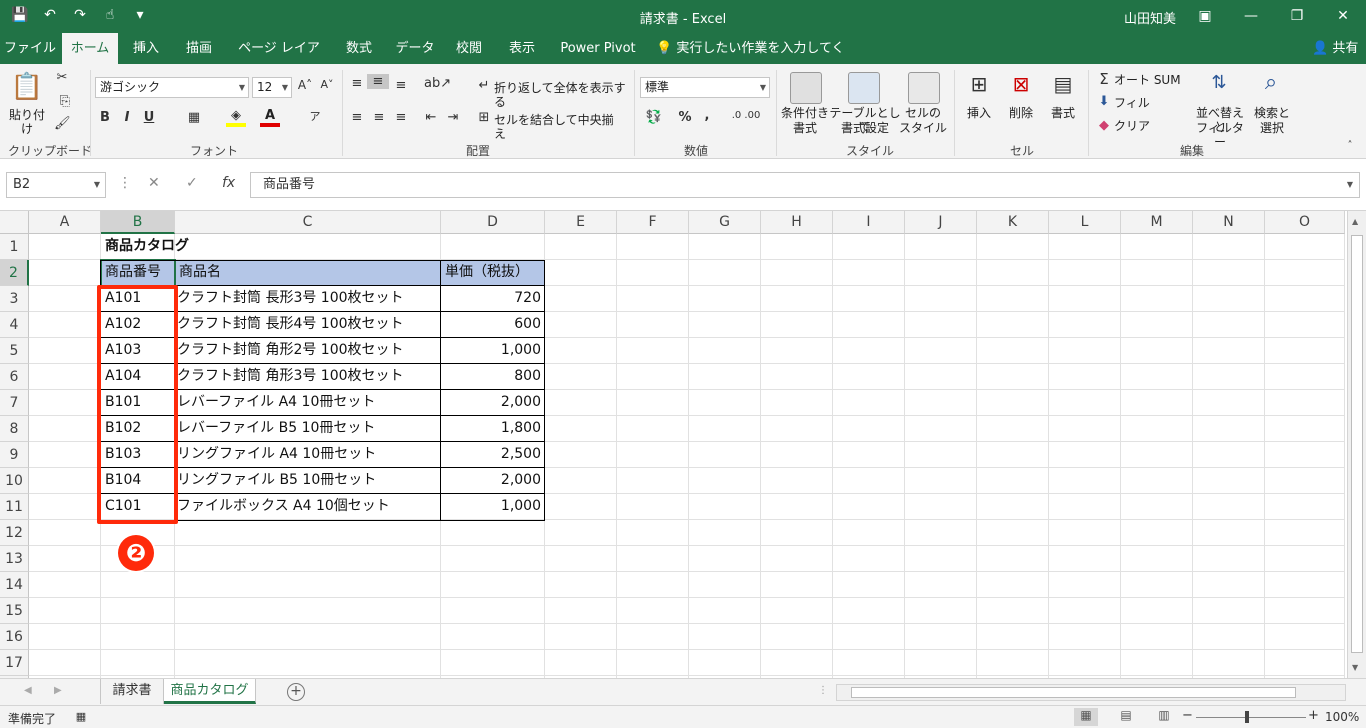 This screenshot has height=728, width=1366. I want to click on vertical-scrollbar: ▲ ▼, so click(1356, 444).